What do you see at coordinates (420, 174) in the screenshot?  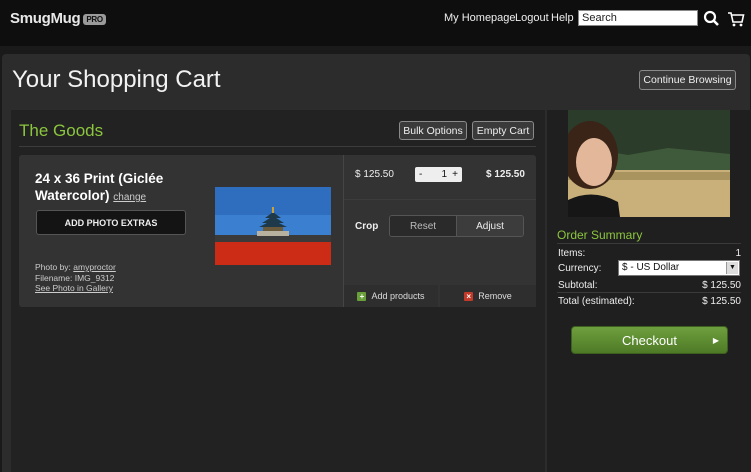 I see `qty-minus-button: -` at bounding box center [420, 174].